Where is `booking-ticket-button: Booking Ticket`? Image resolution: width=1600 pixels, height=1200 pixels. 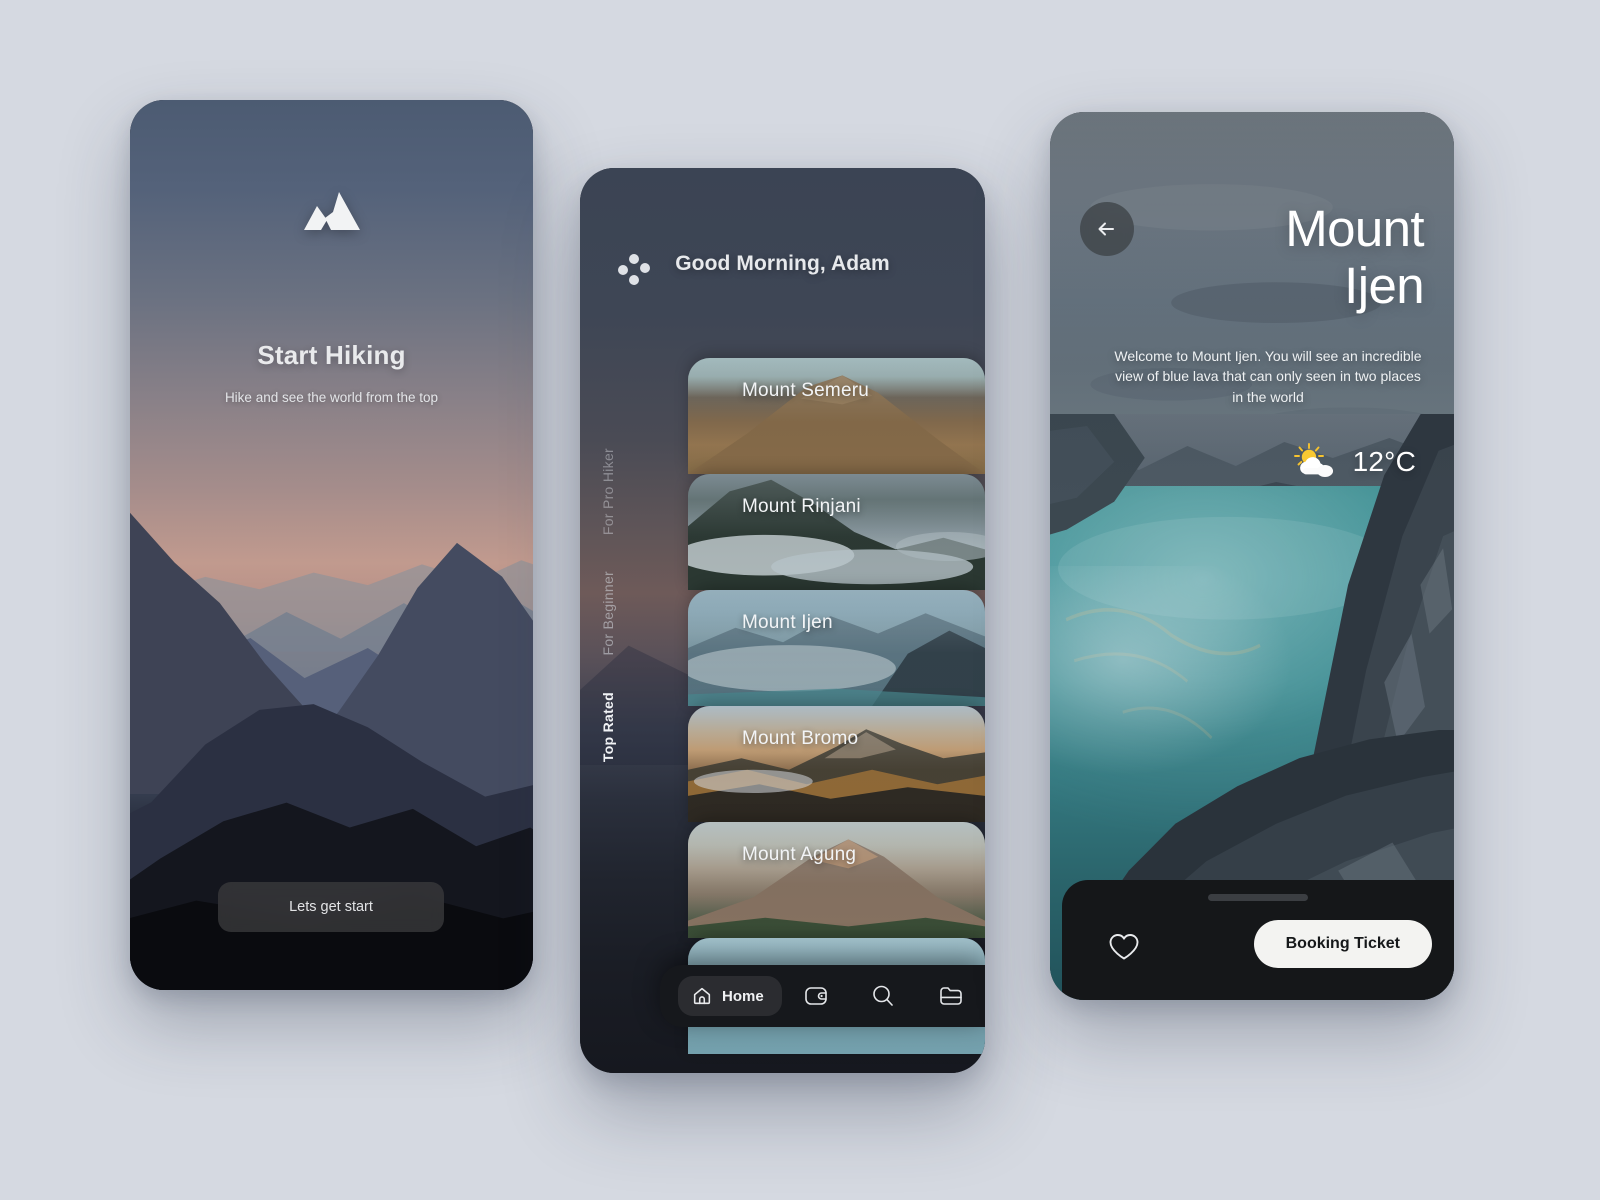
booking-ticket-button: Booking Ticket is located at coordinates (1342, 944).